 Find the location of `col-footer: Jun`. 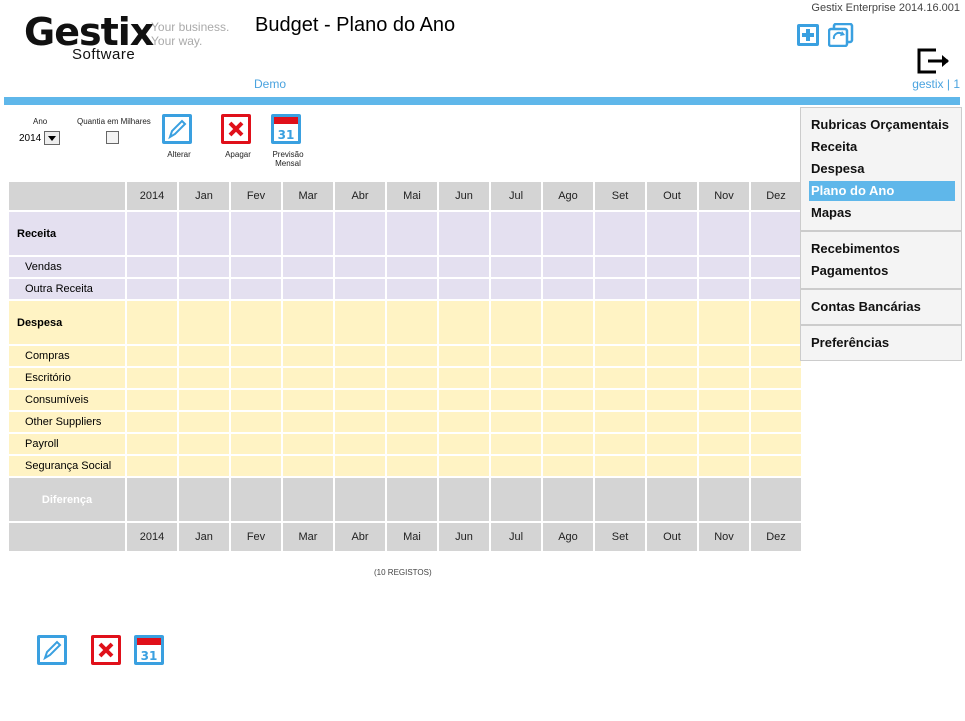

col-footer: Jun is located at coordinates (464, 537).